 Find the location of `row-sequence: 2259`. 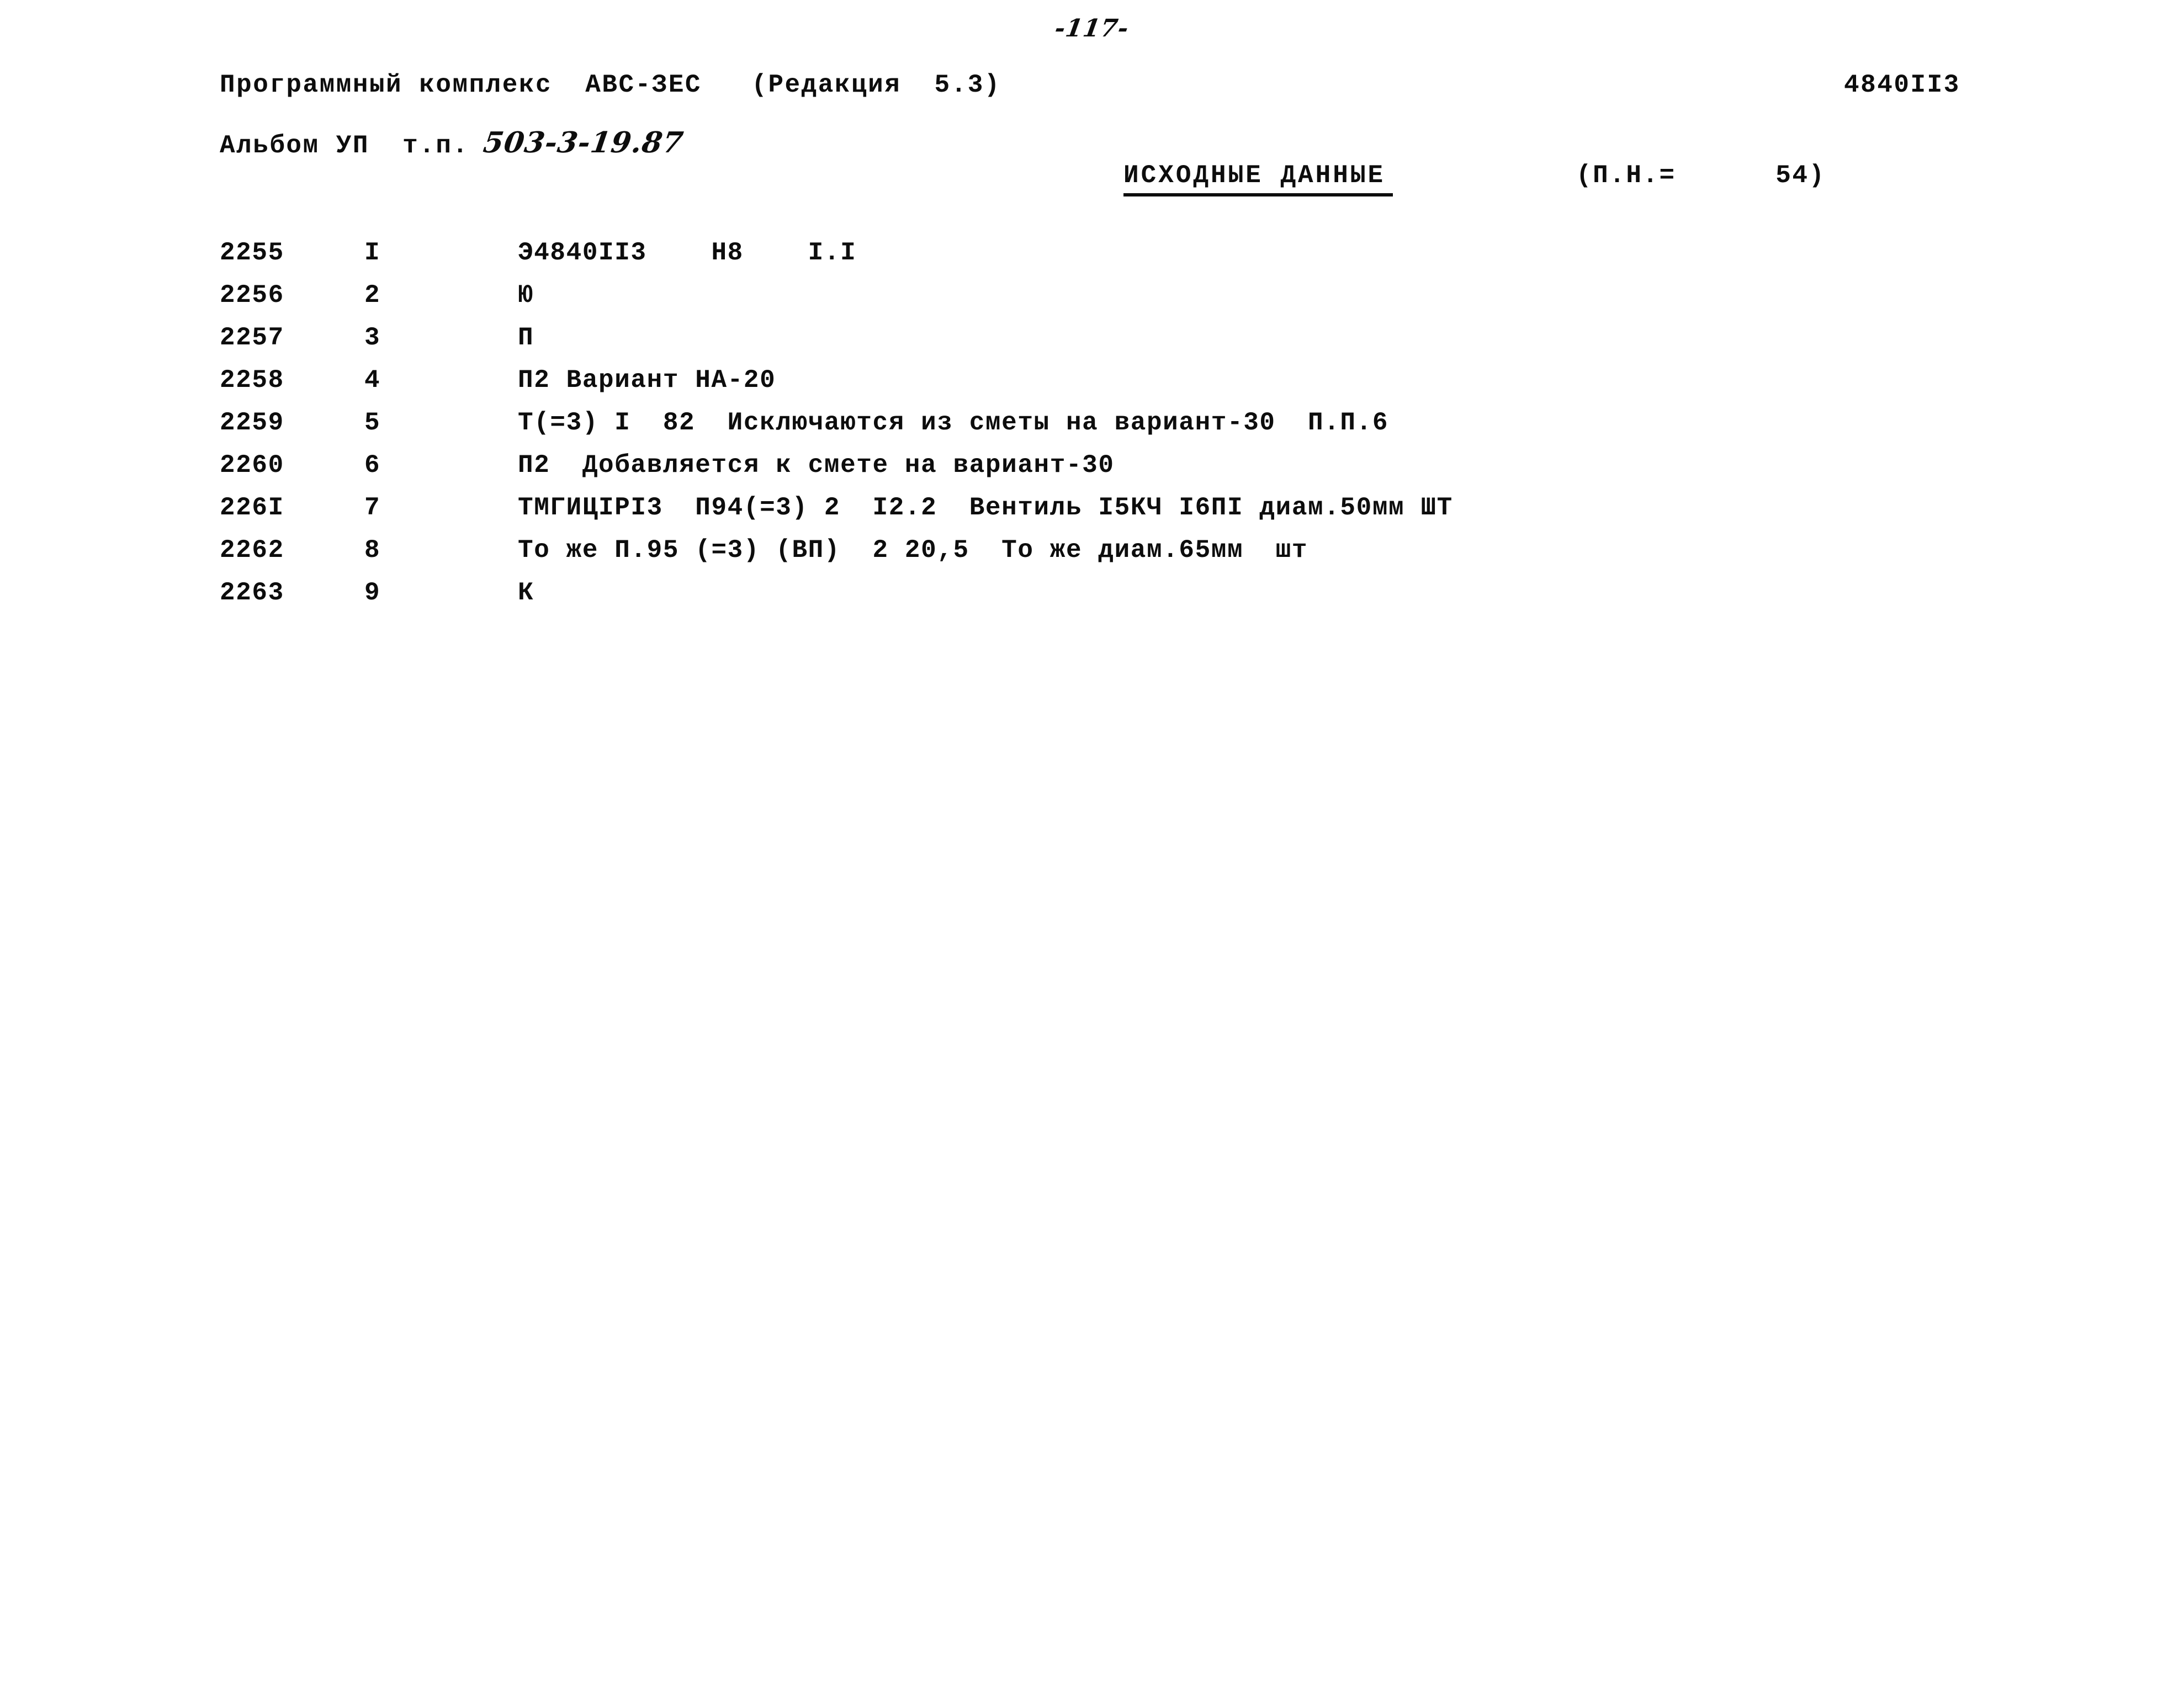

row-sequence: 2259 is located at coordinates (252, 423).